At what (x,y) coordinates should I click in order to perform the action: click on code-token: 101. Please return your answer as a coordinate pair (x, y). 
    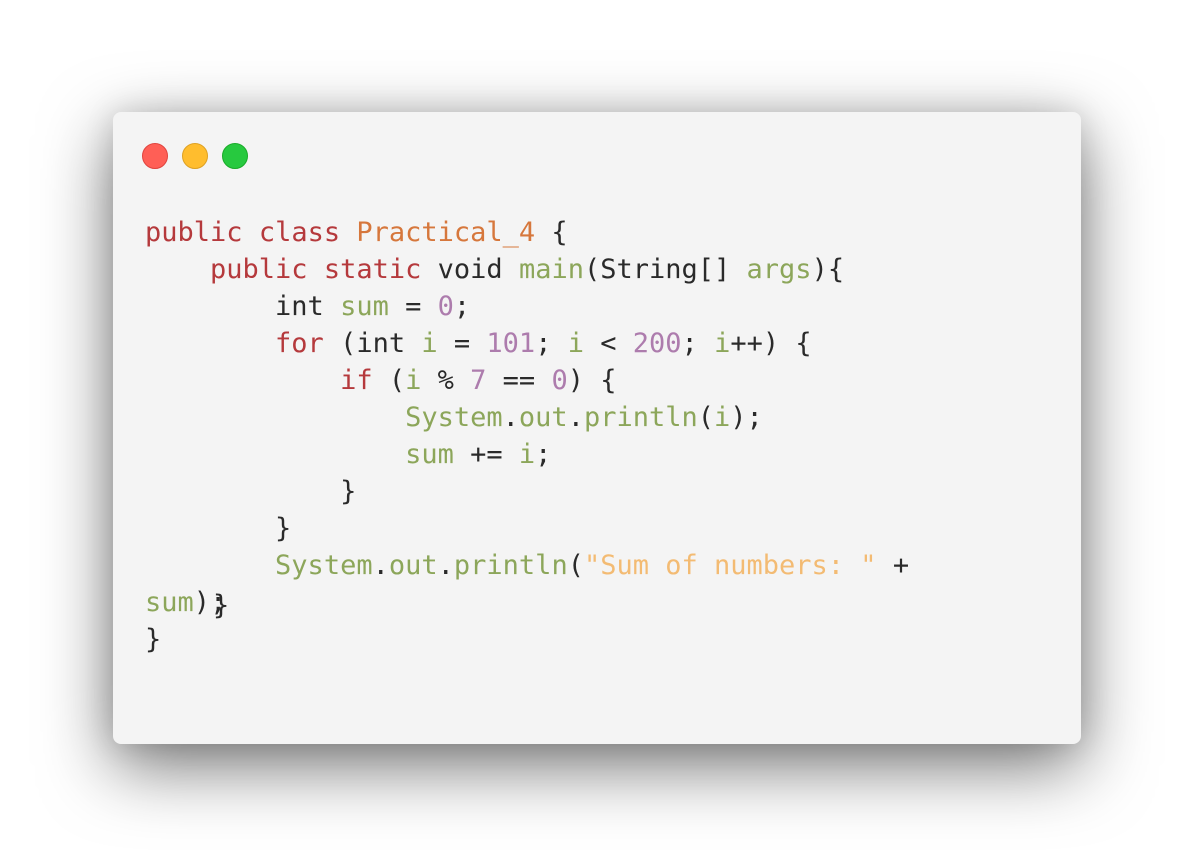
    Looking at the image, I should click on (511, 343).